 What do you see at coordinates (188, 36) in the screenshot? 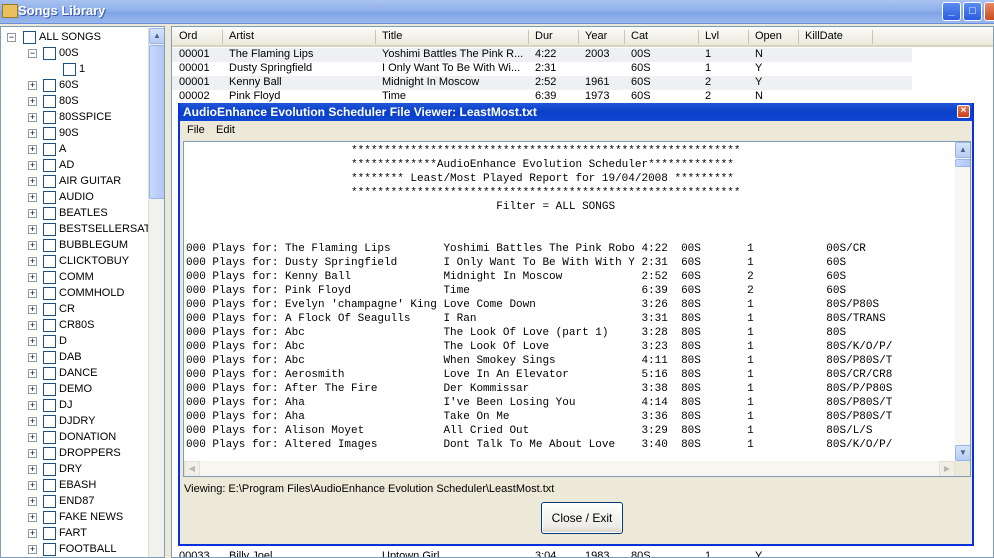
I see `column-header: Ord` at bounding box center [188, 36].